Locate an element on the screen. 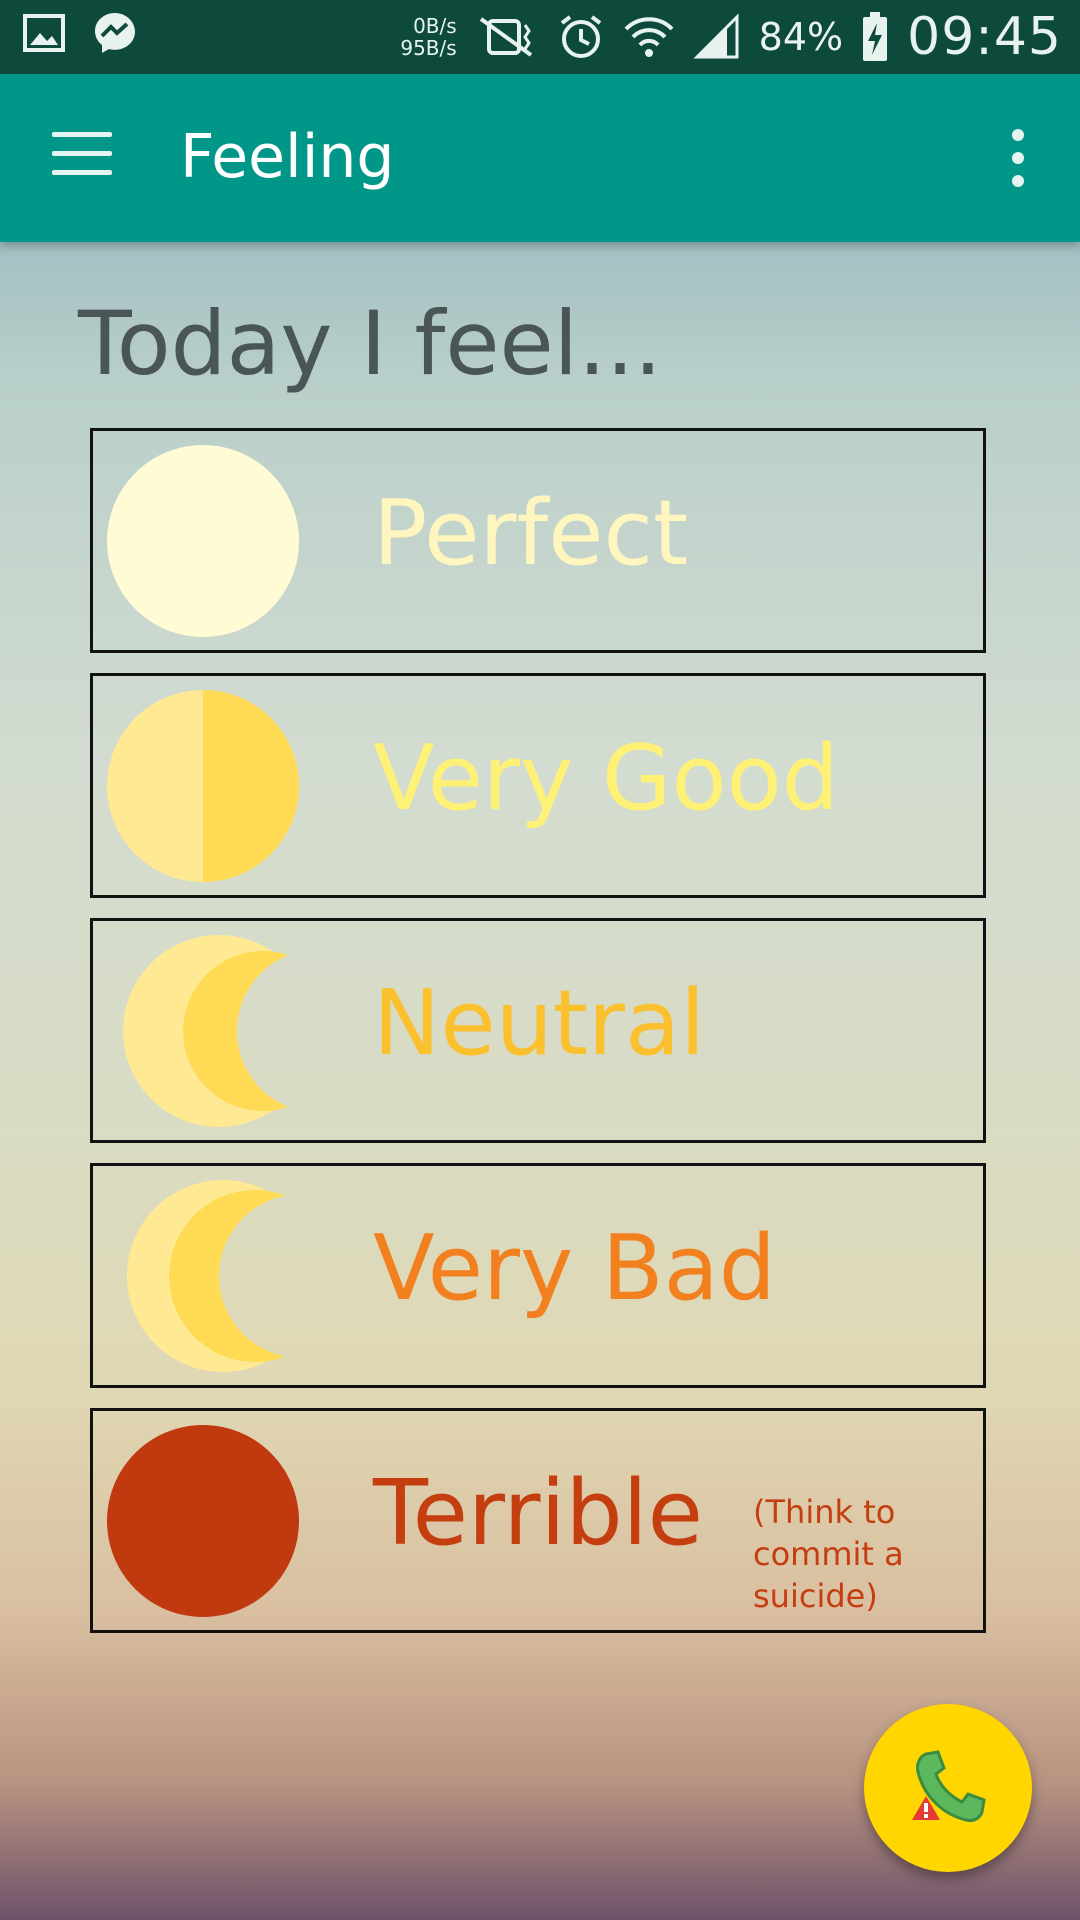  alarm-icon is located at coordinates (581, 37).